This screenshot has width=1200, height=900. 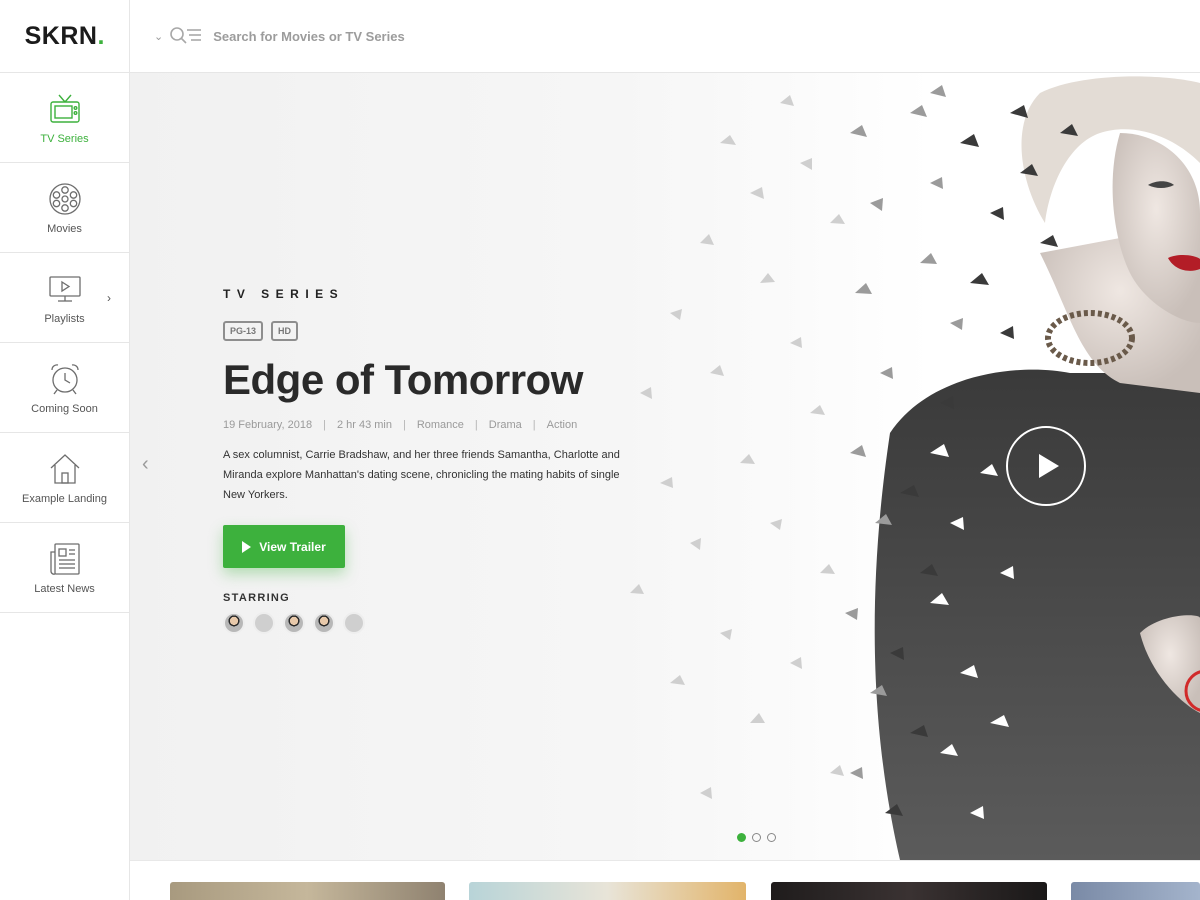 I want to click on hero-category: TV SERIES, so click(x=284, y=294).